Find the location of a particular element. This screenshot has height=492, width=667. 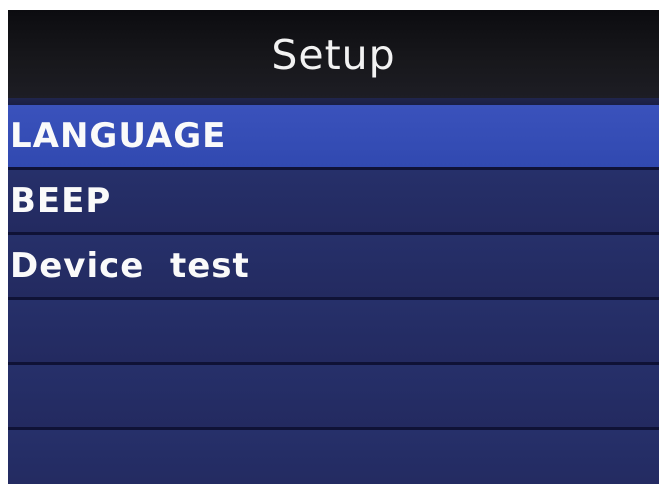

menu-item-device-test: Device test is located at coordinates (333, 266).